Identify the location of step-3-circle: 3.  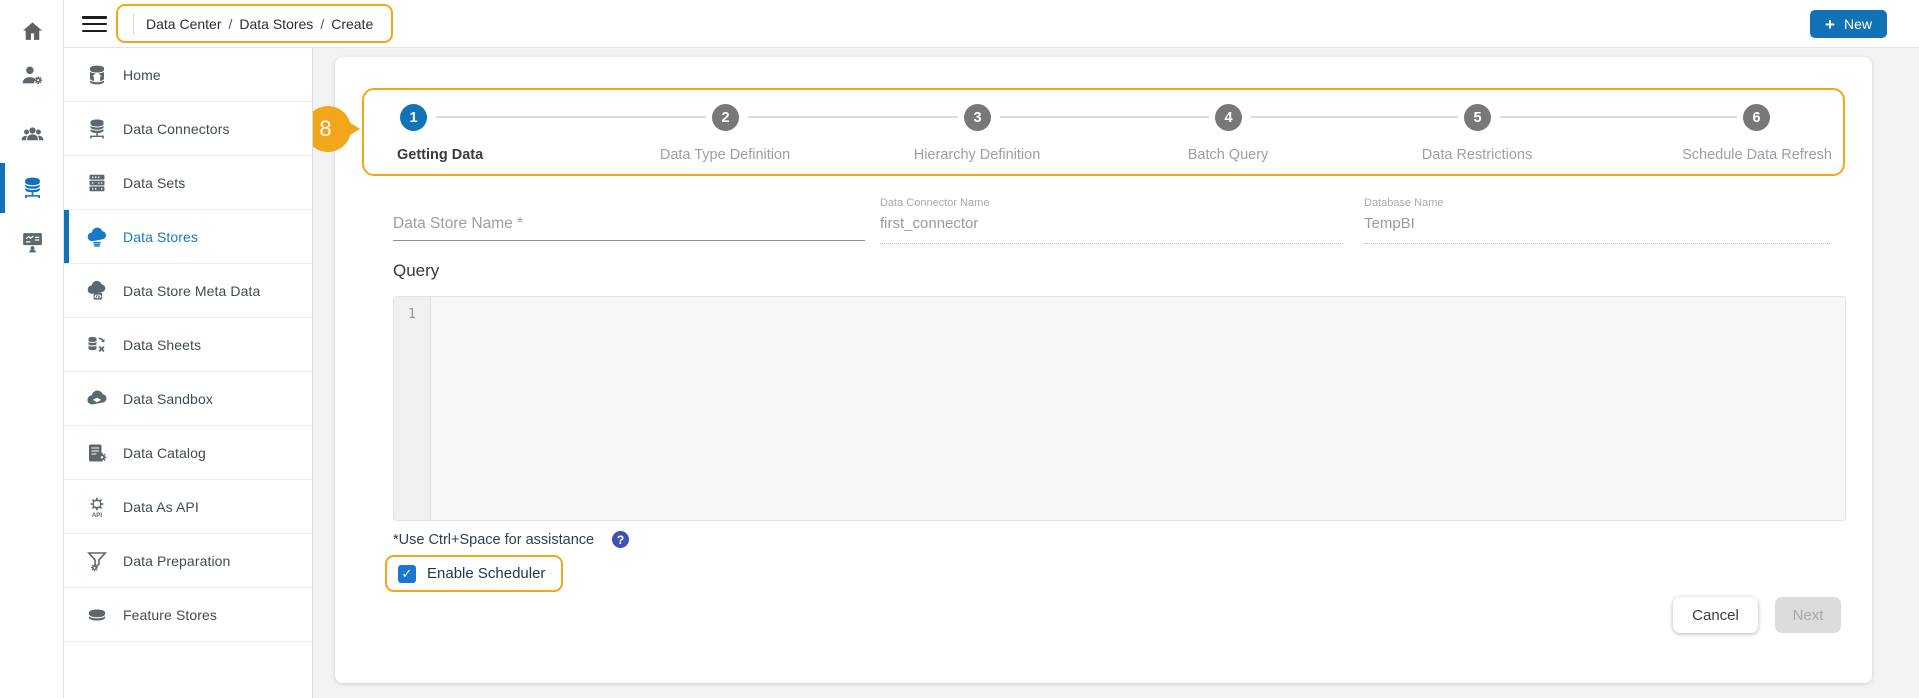
(977, 117).